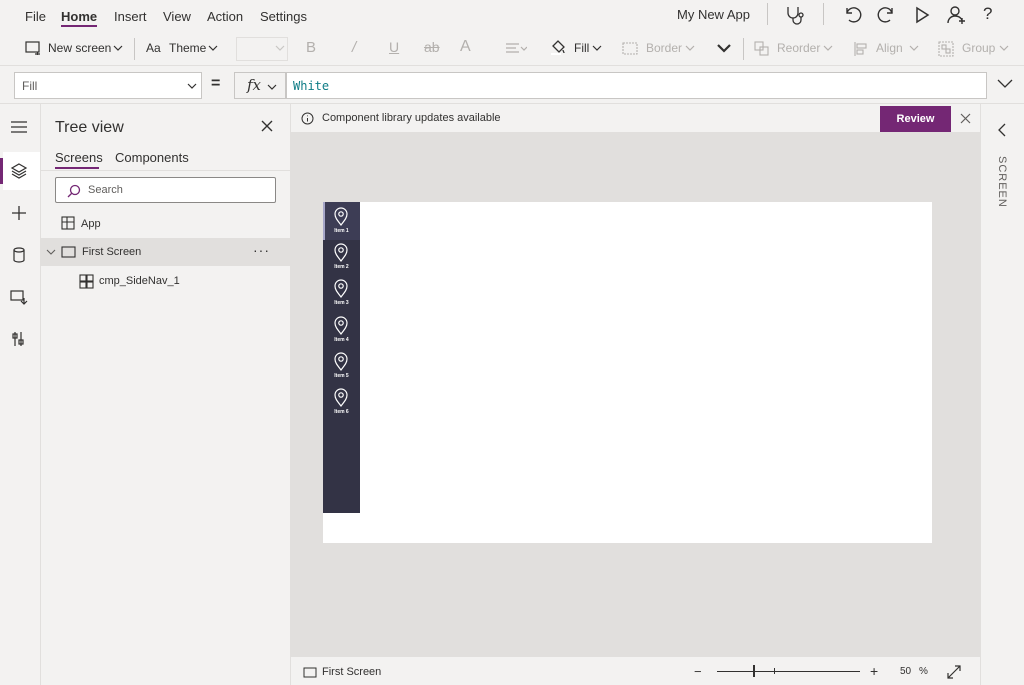  Describe the element at coordinates (341, 267) in the screenshot. I see `nav-item-label: Item 2` at that location.